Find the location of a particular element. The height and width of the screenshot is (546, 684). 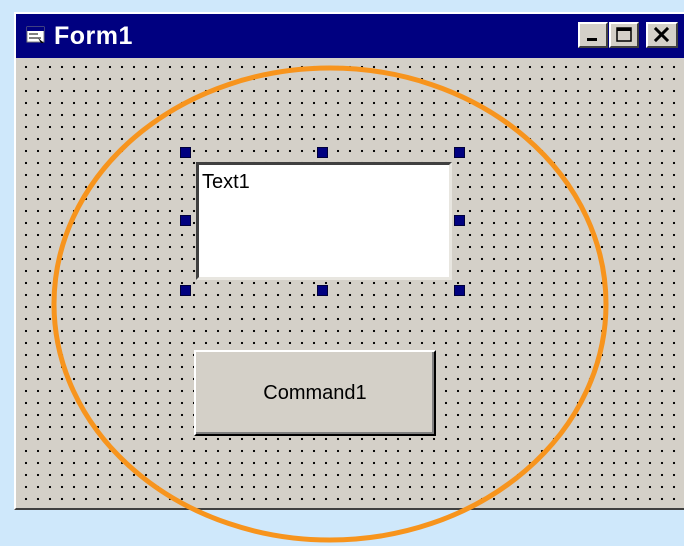

minimize-icon is located at coordinates (592, 39).